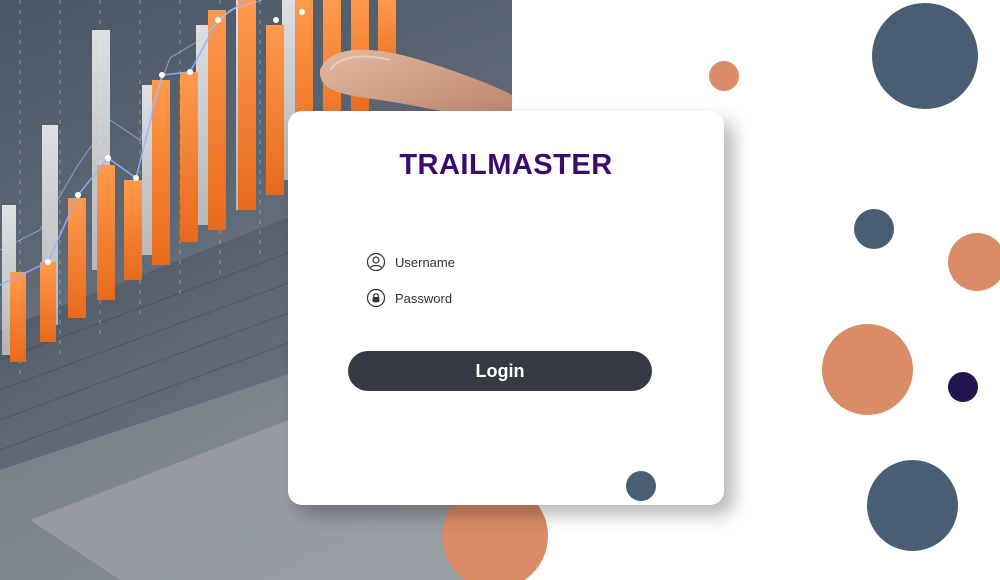 The width and height of the screenshot is (1000, 580). Describe the element at coordinates (500, 371) in the screenshot. I see `login-button: Login` at that location.